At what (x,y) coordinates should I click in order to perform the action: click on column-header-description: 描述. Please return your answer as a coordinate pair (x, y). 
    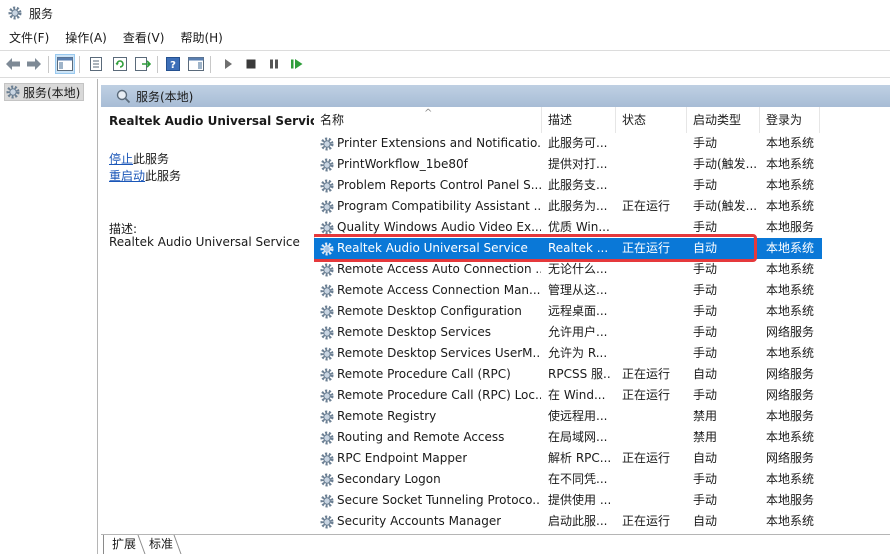
    Looking at the image, I should click on (579, 120).